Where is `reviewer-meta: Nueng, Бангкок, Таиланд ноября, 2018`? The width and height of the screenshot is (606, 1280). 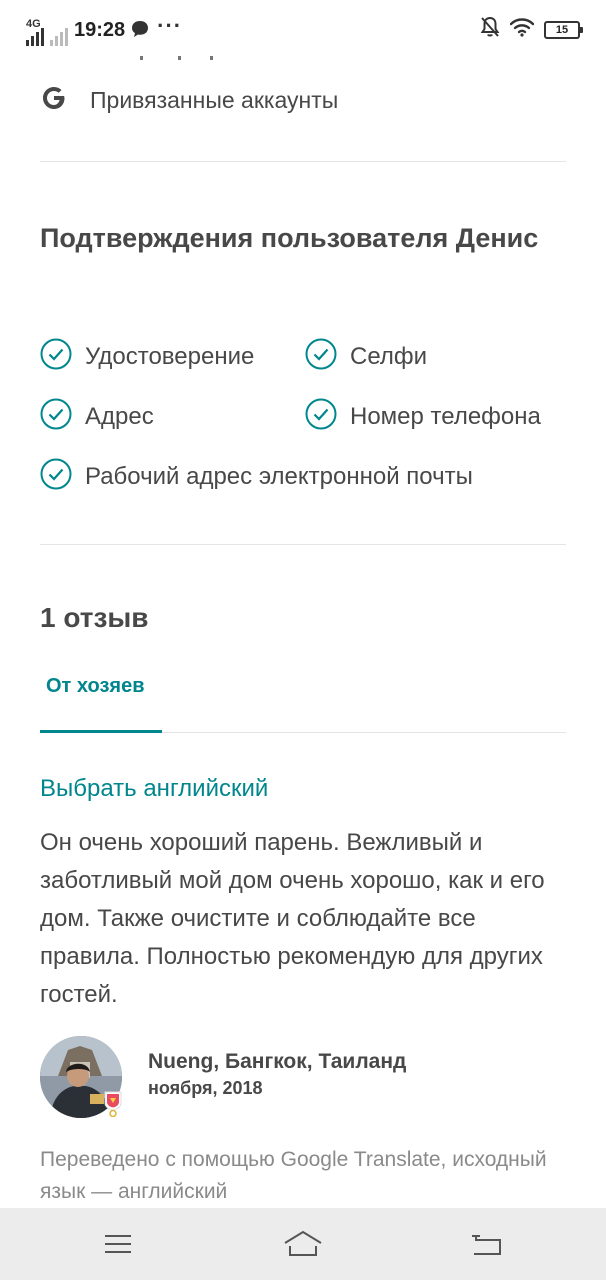
reviewer-meta: Nueng, Бангкок, Таиланд ноября, 2018 is located at coordinates (277, 1084).